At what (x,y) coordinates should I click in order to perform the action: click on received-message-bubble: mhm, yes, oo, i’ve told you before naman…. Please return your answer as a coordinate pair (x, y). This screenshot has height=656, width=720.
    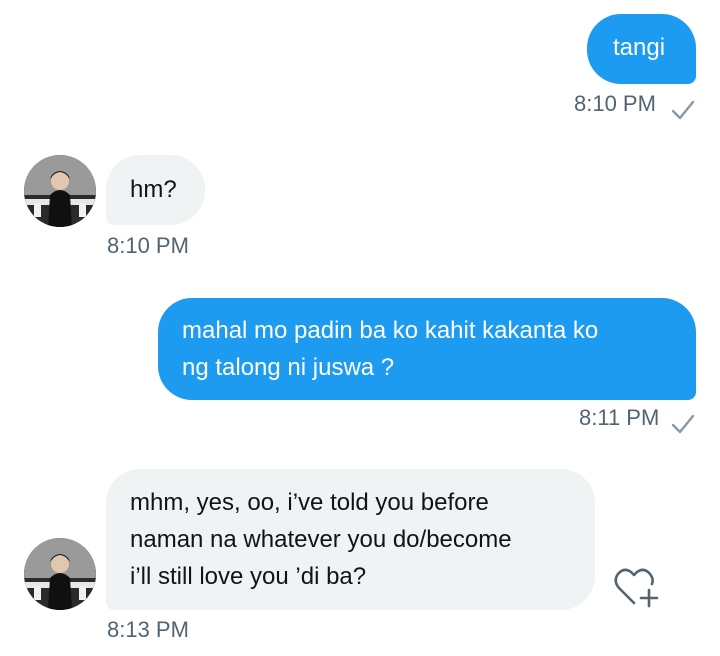
    Looking at the image, I should click on (350, 539).